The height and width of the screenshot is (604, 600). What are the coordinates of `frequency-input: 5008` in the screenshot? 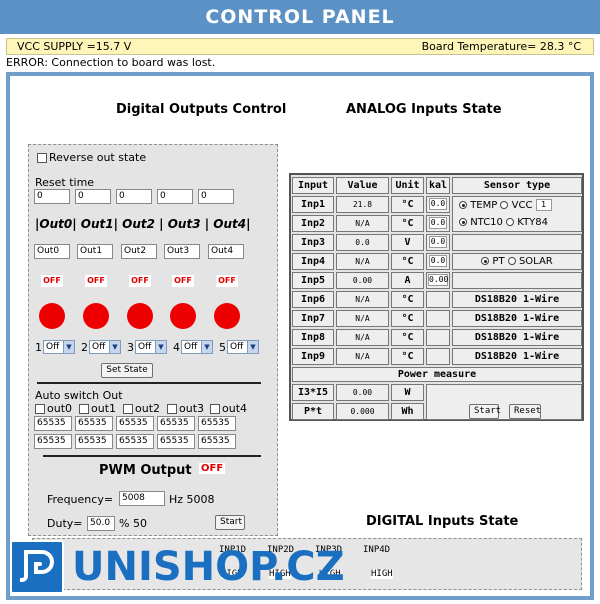 It's located at (142, 498).